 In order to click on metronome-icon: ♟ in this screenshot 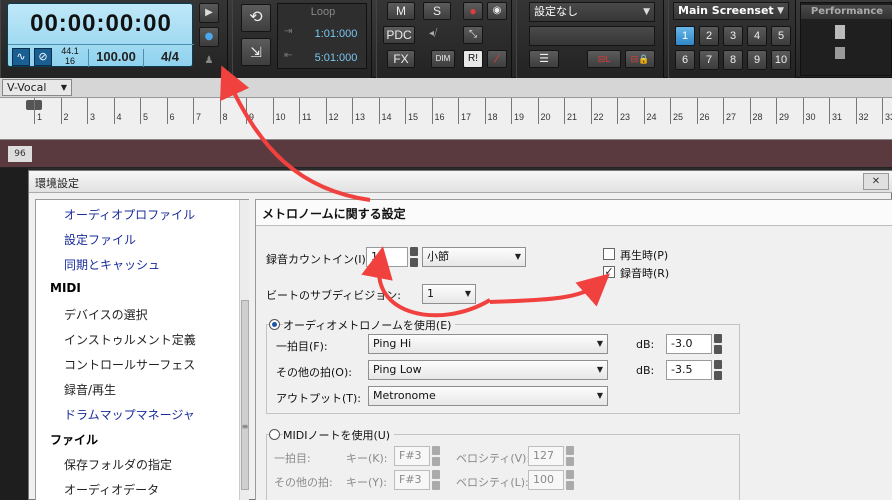, I will do `click(209, 61)`.